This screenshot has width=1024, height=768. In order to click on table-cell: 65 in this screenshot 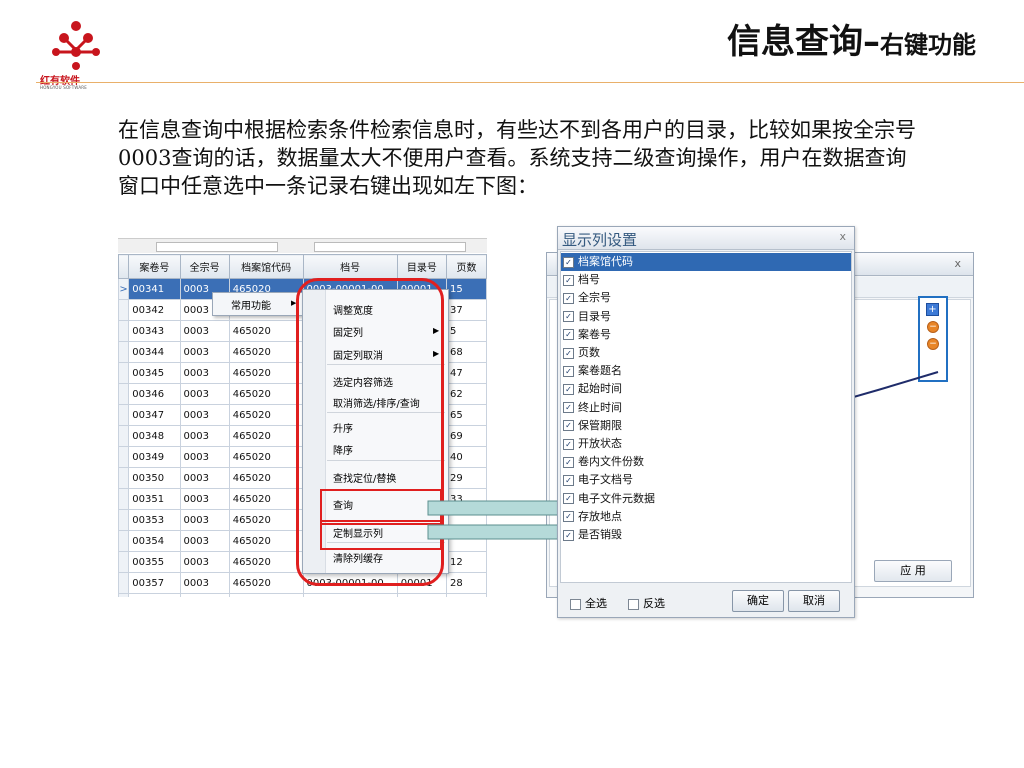, I will do `click(466, 415)`.